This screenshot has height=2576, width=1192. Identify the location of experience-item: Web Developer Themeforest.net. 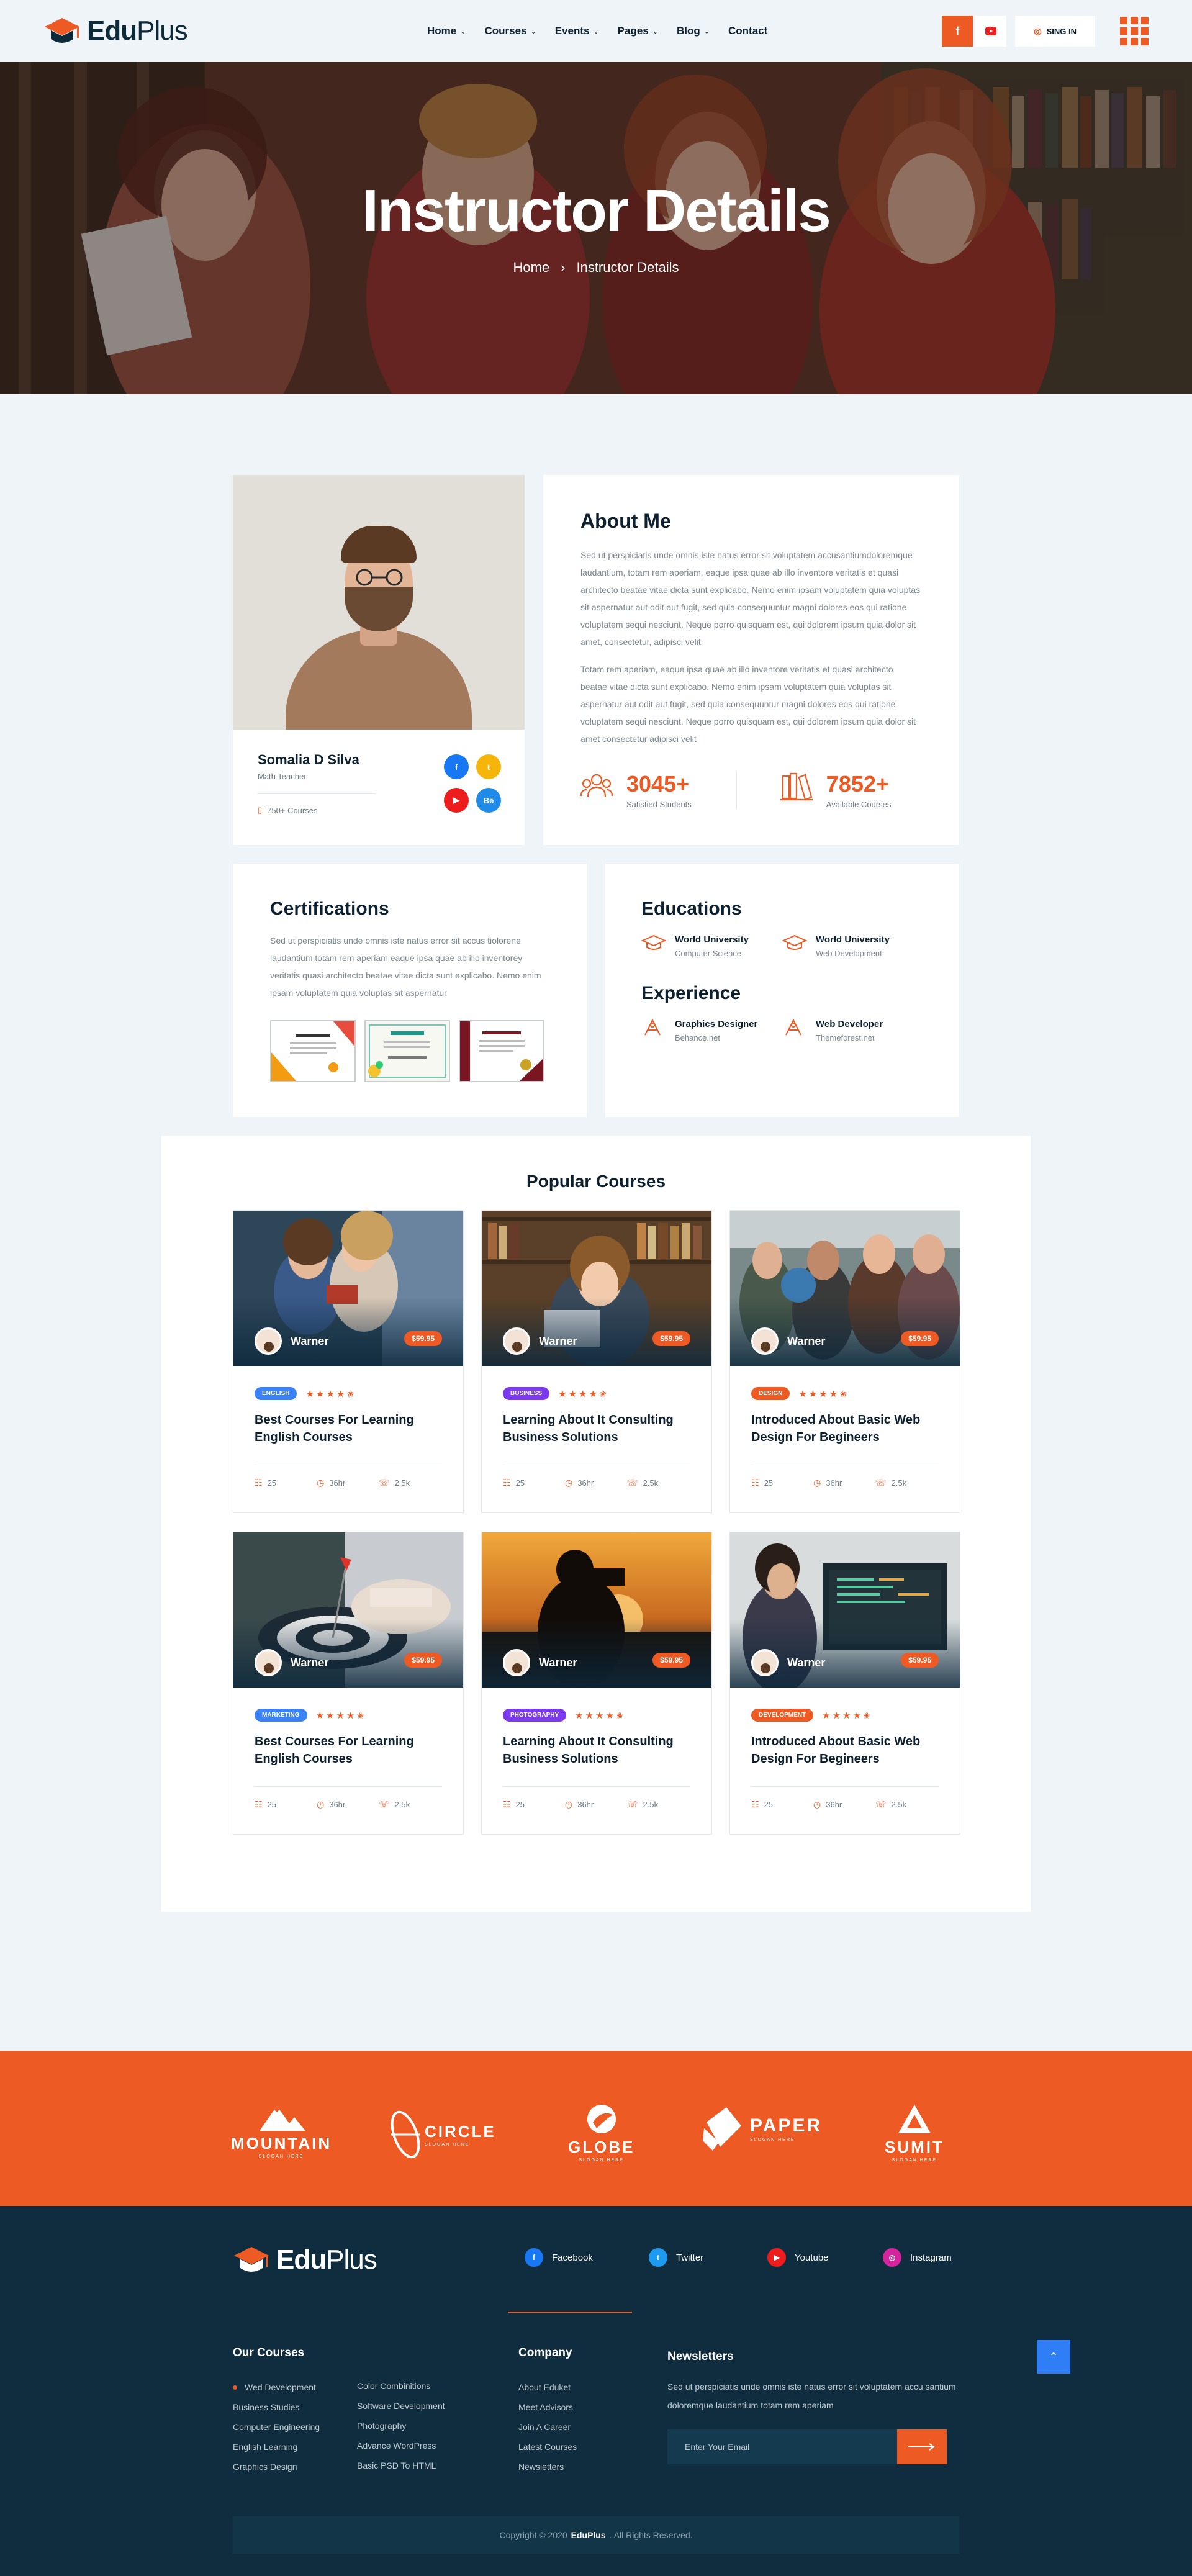
(852, 1030).